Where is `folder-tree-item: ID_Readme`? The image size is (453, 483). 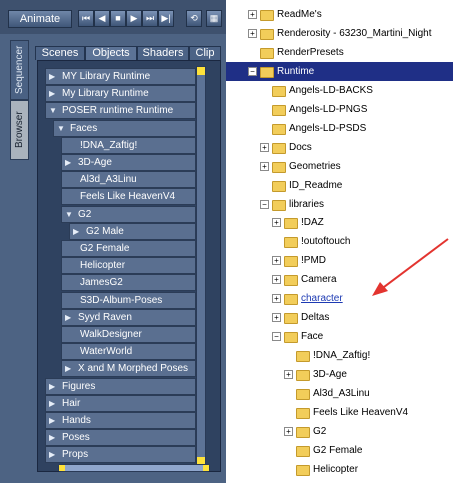 folder-tree-item: ID_Readme is located at coordinates (339, 185).